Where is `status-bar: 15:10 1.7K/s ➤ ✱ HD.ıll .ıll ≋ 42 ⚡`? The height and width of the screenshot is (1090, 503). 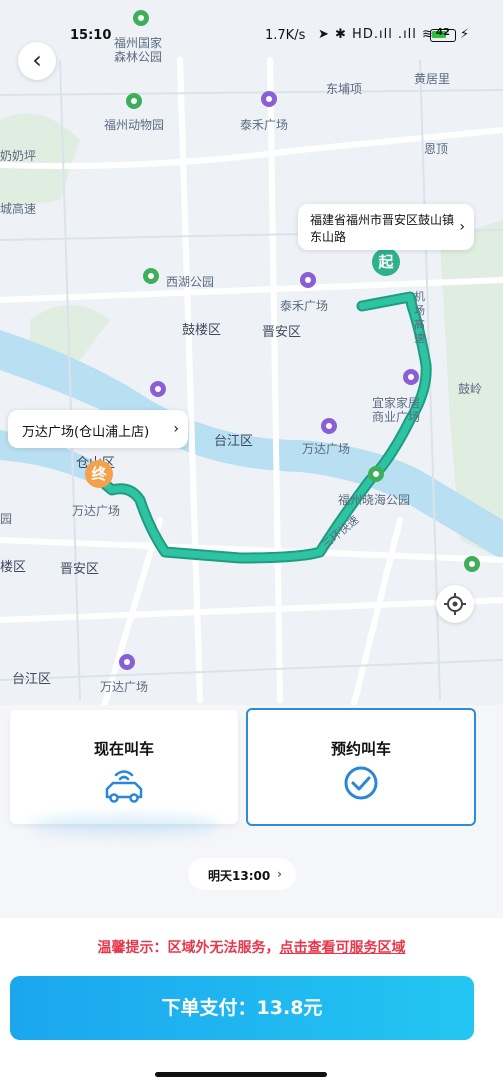 status-bar: 15:10 1.7K/s ➤ ✱ HD.ıll .ıll ≋ 42 ⚡ is located at coordinates (251, 36).